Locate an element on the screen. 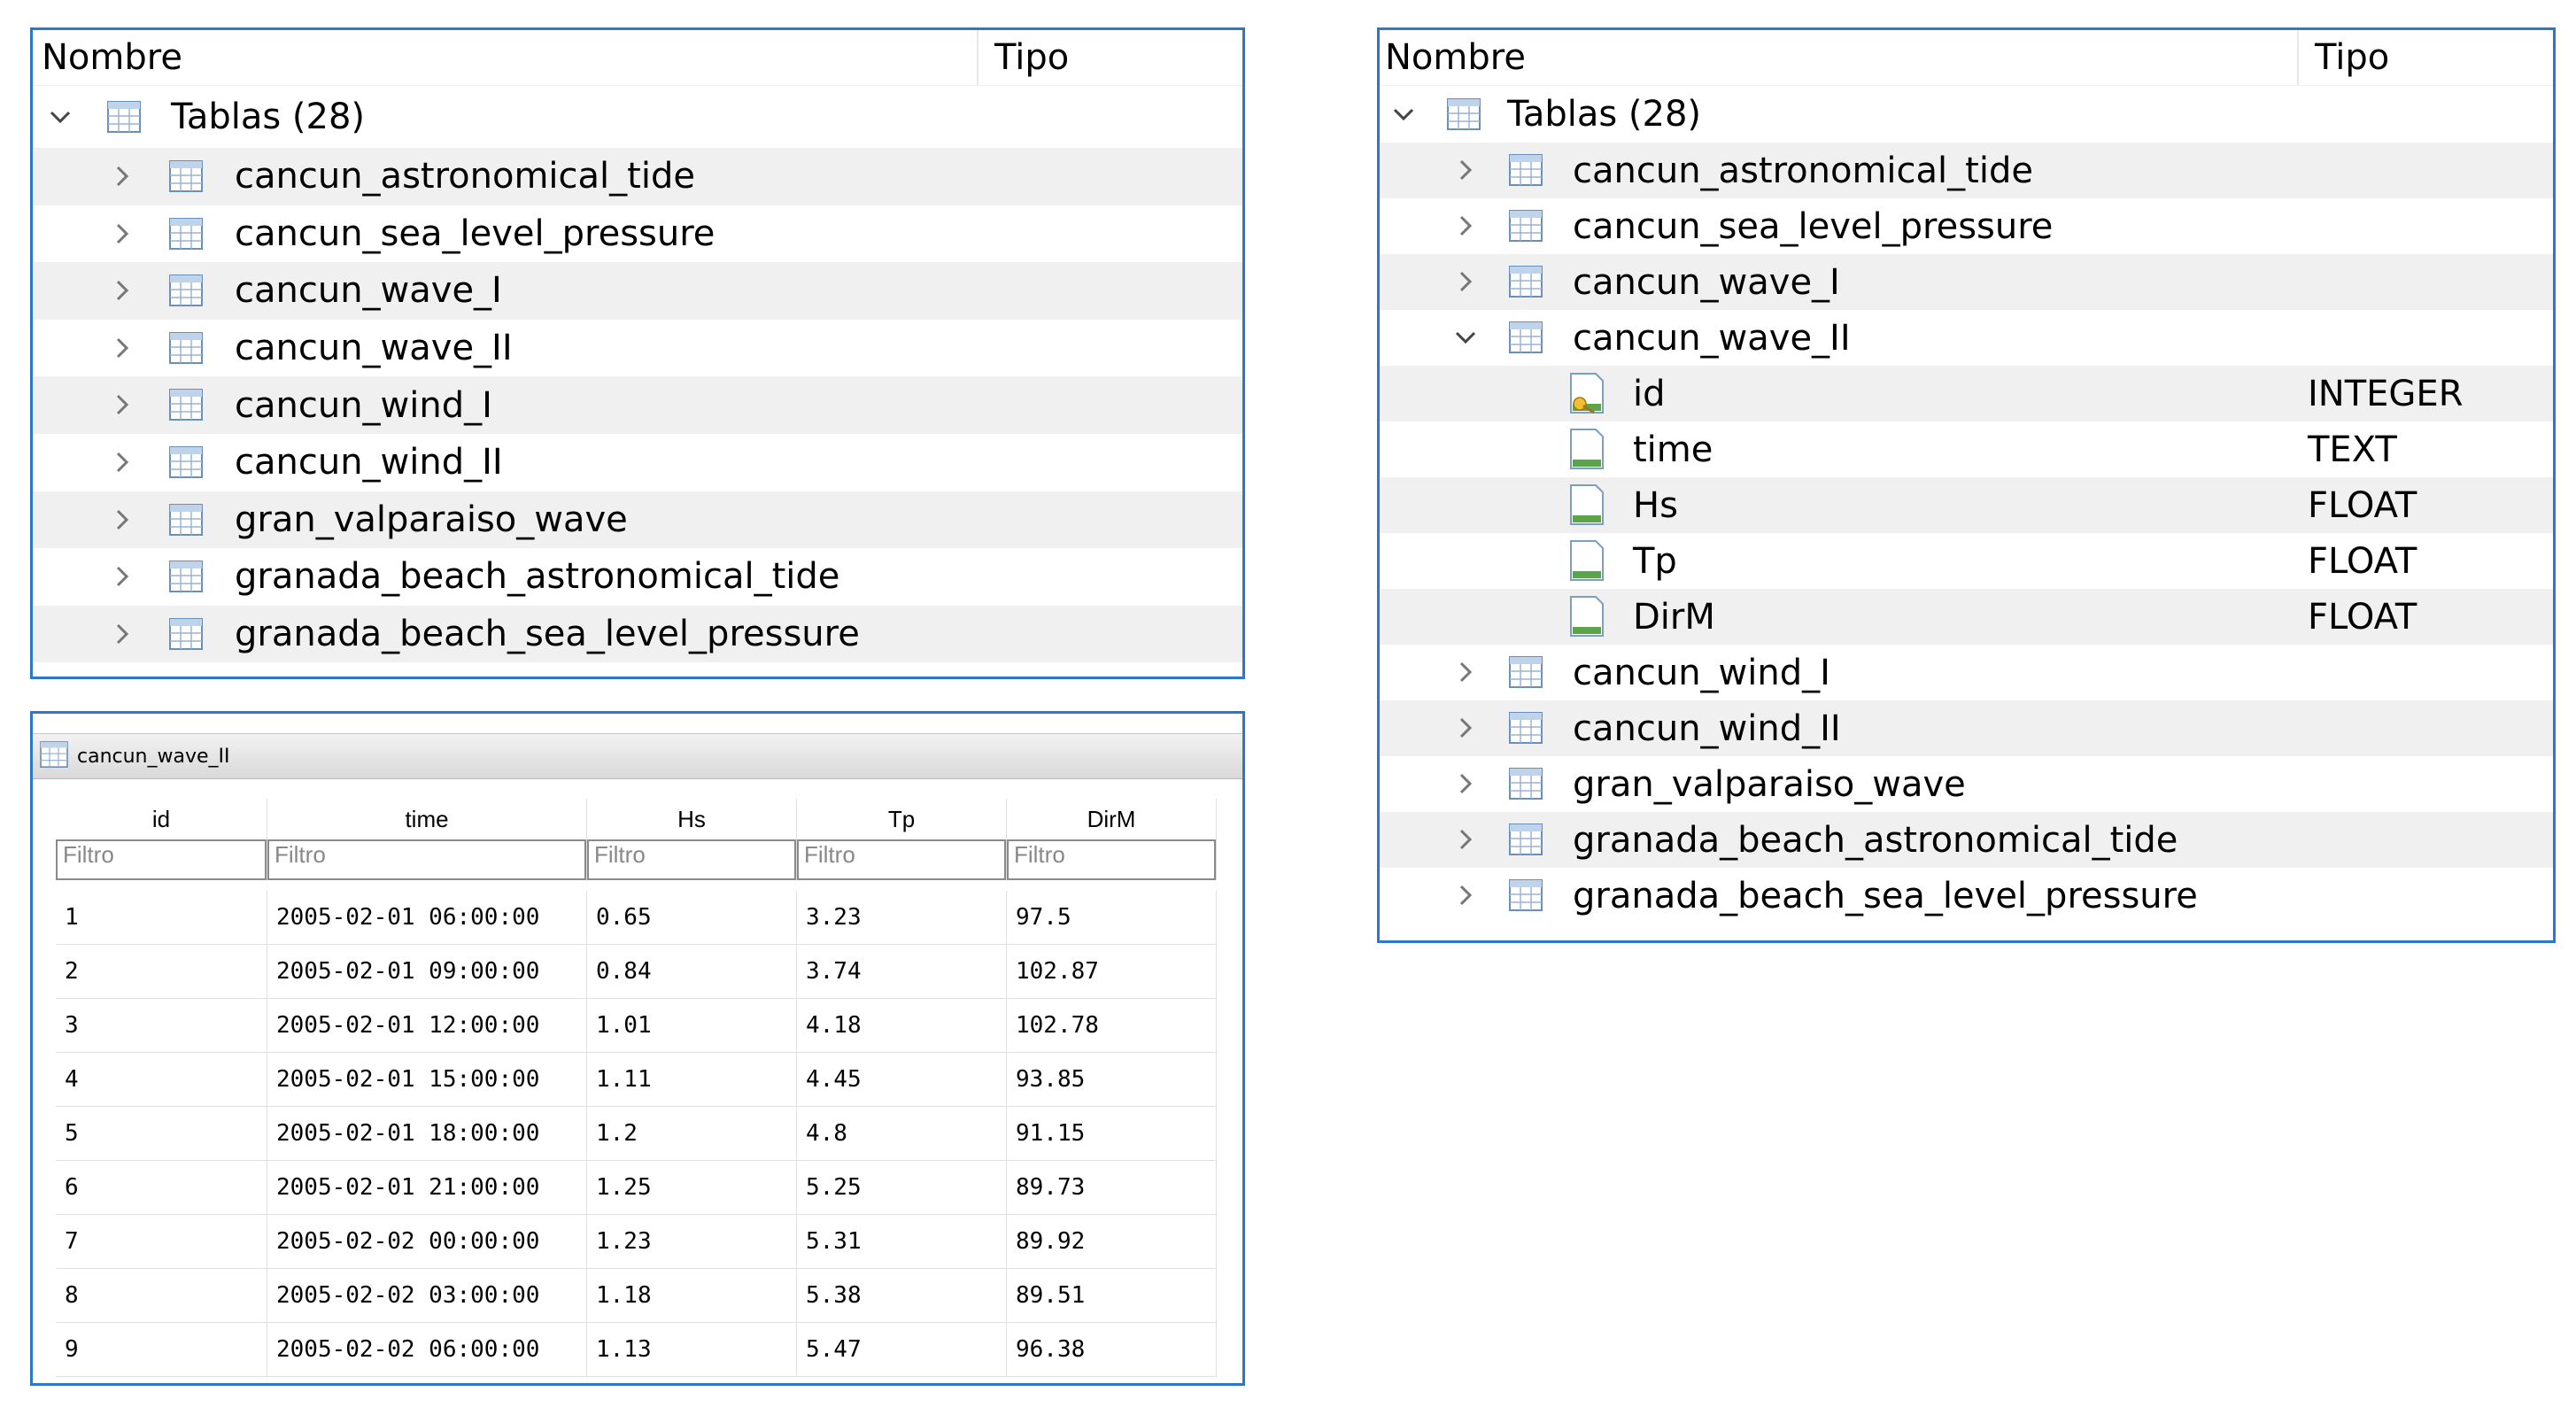  grid-cell: 4.8 is located at coordinates (901, 1133).